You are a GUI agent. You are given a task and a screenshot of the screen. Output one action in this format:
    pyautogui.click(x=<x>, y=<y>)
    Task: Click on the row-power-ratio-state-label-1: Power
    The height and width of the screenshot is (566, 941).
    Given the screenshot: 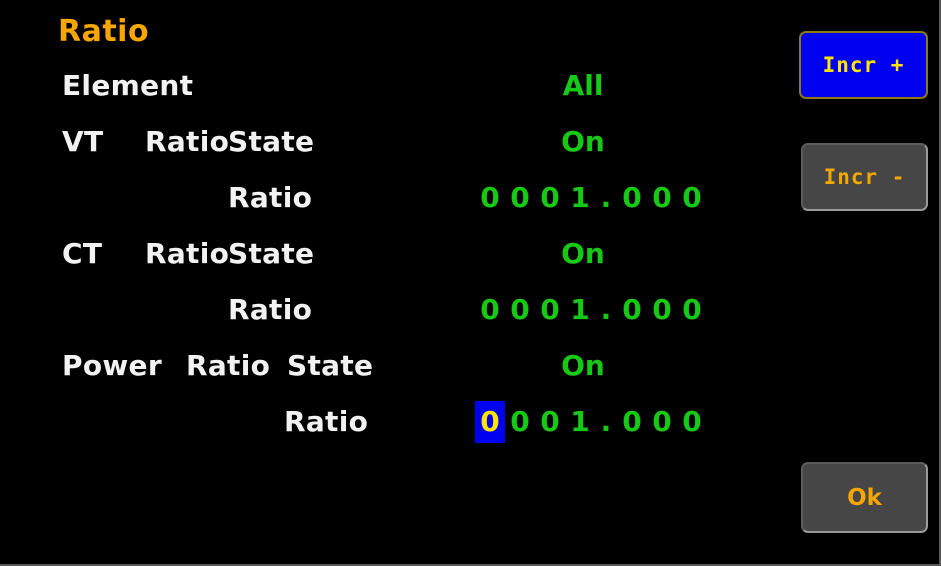 What is the action you would take?
    pyautogui.click(x=112, y=365)
    